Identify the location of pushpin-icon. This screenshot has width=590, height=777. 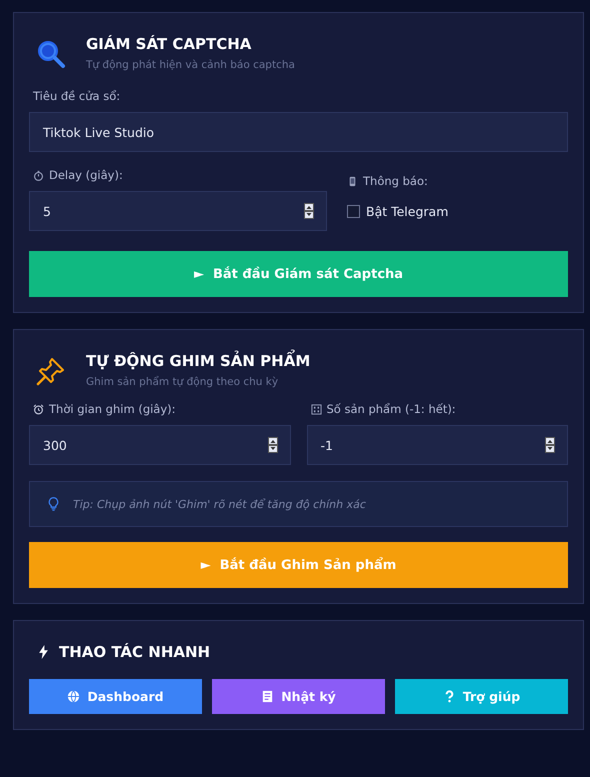
(51, 371).